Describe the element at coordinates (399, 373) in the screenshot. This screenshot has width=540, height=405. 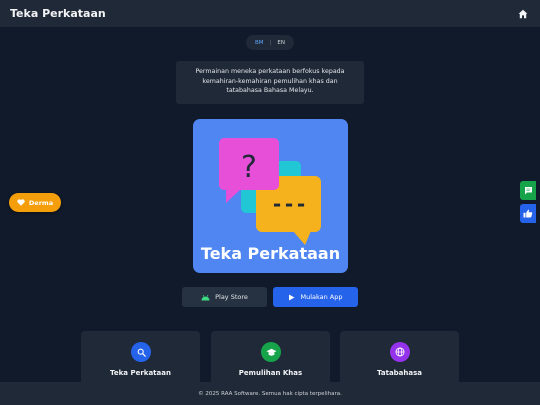
I see `card-title: Tatabahasa` at that location.